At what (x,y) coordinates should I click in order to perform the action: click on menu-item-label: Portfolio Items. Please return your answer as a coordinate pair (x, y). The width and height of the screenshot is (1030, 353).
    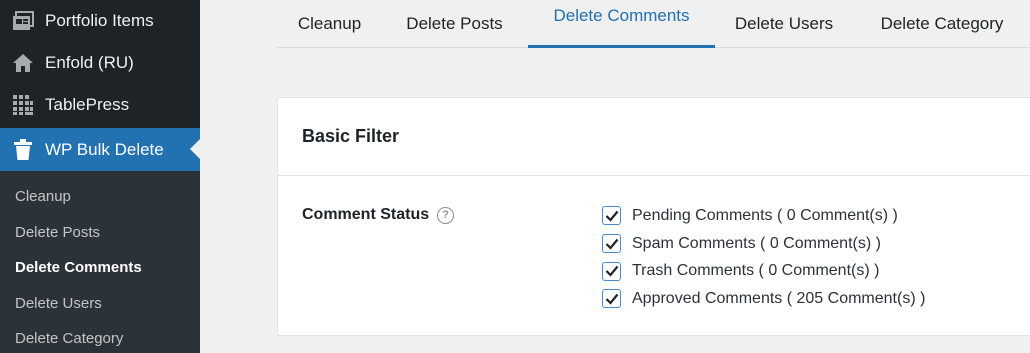
    Looking at the image, I should click on (99, 20).